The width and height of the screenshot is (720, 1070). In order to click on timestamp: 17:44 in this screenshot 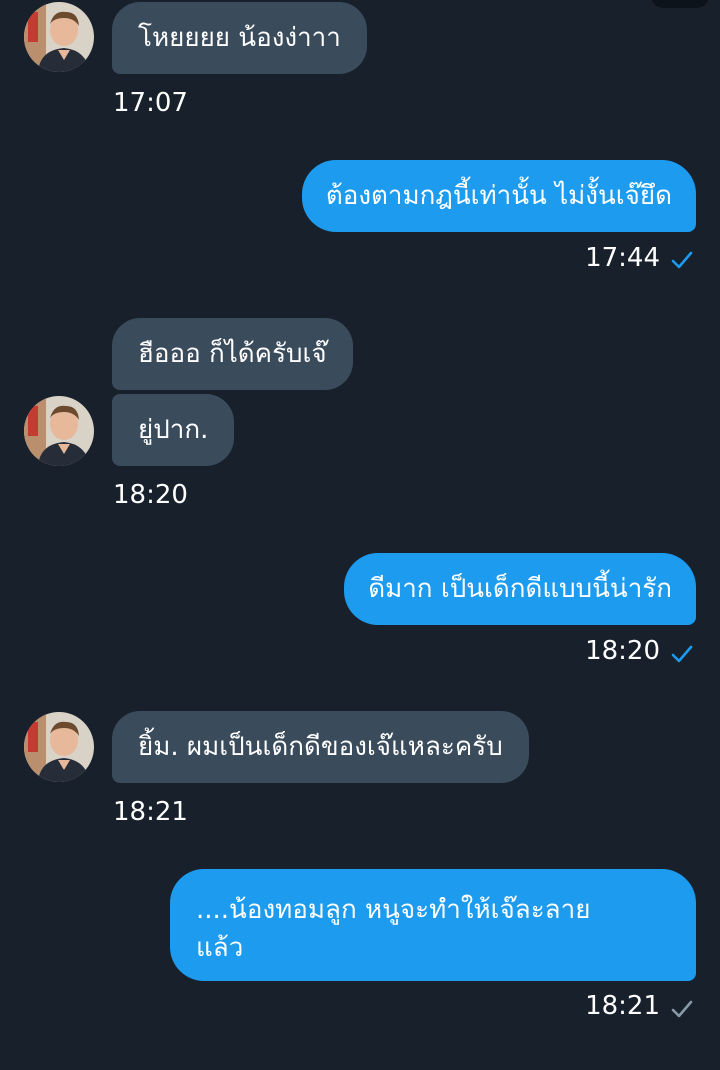, I will do `click(622, 258)`.